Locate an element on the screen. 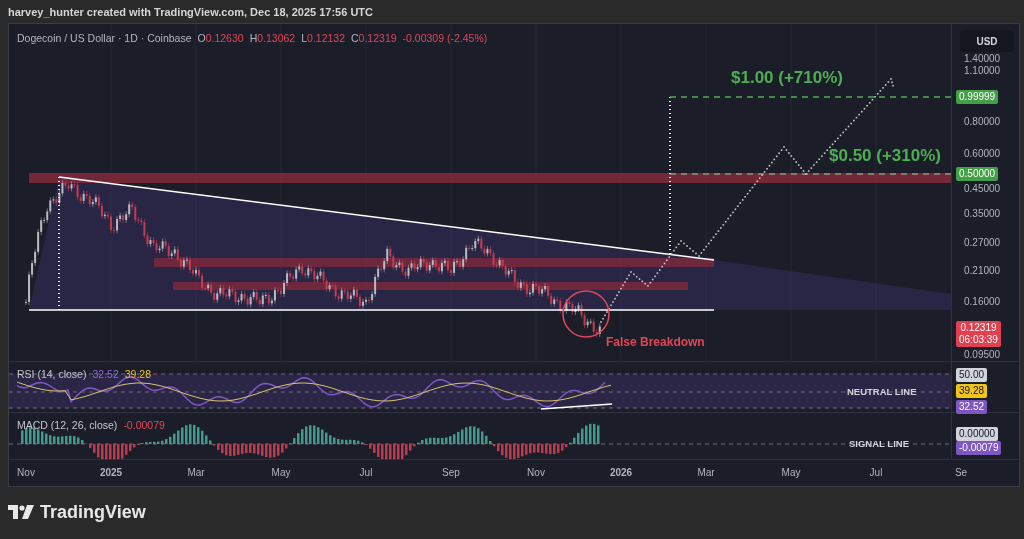 Image resolution: width=1024 pixels, height=539 pixels. ohlc-value: L0.12132 is located at coordinates (323, 38).